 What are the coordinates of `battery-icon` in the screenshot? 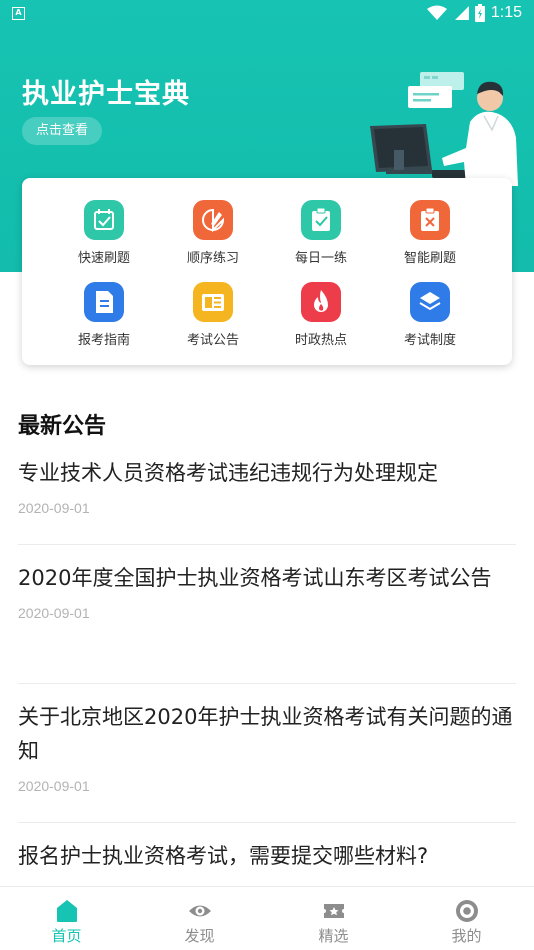 It's located at (479, 13).